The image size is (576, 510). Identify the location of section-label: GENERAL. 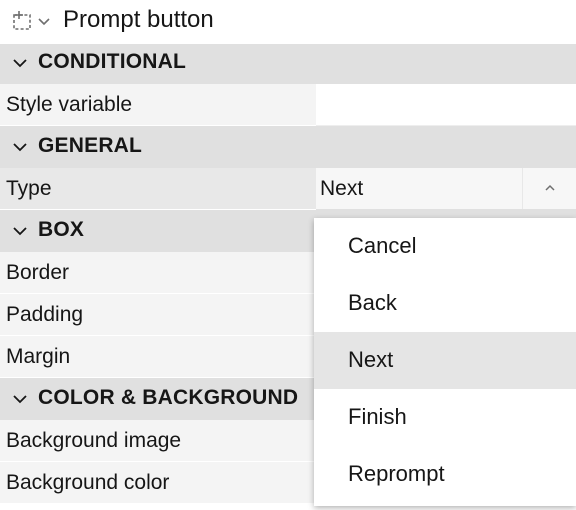
(90, 145).